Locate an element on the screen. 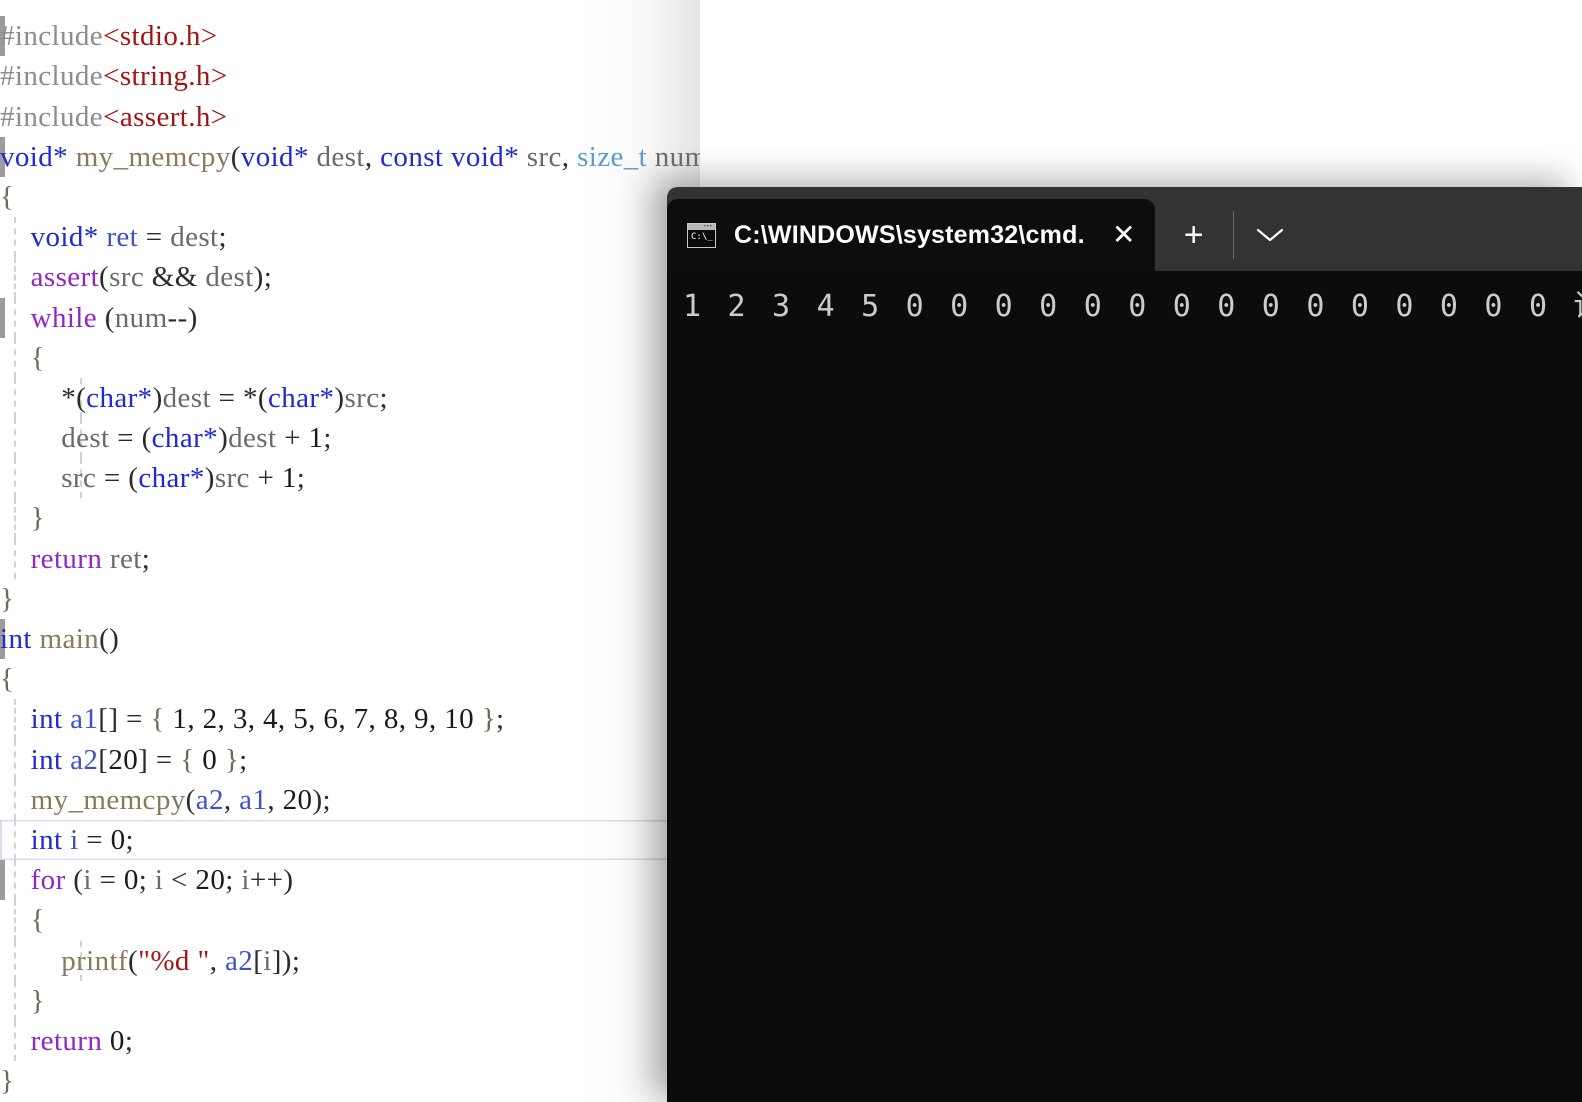 The height and width of the screenshot is (1102, 1582). terminal-tab-title: C:\WINDOWS\system32\cmd. is located at coordinates (909, 234).